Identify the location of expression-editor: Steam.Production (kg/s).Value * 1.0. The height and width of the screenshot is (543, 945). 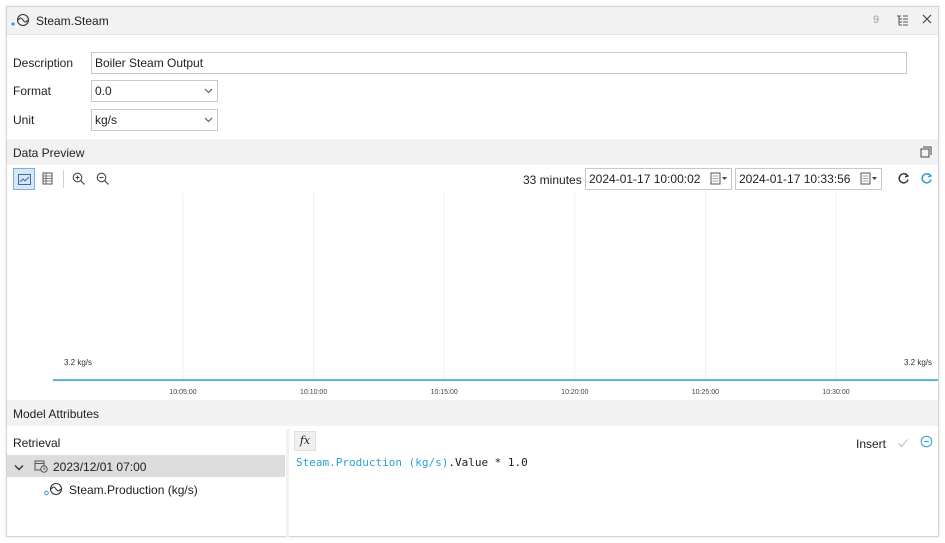
(412, 462).